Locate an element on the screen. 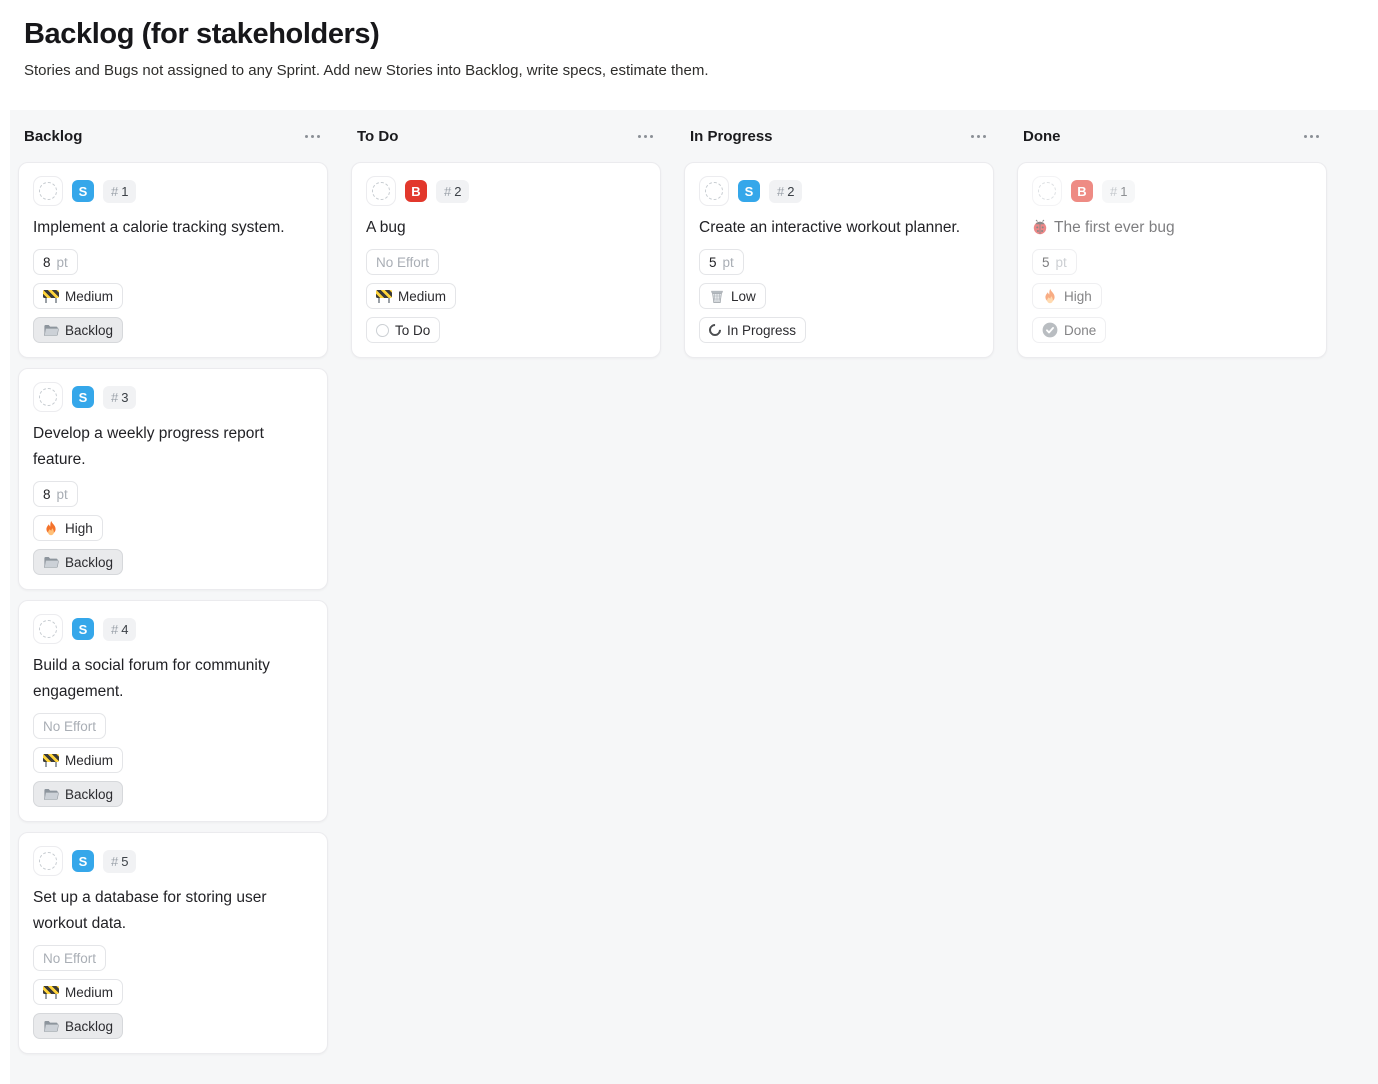 This screenshot has height=1084, width=1378. bug-badge: B is located at coordinates (1082, 191).